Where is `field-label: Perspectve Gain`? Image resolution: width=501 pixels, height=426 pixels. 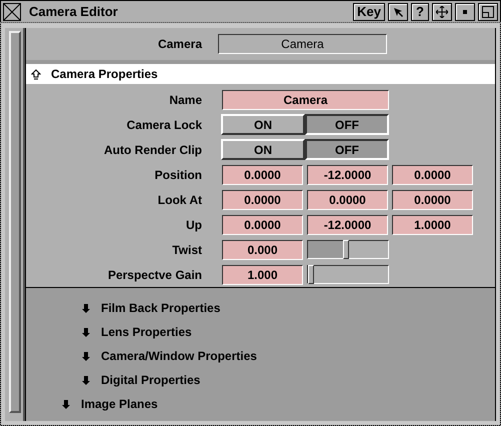 field-label: Perspectve Gain is located at coordinates (154, 275).